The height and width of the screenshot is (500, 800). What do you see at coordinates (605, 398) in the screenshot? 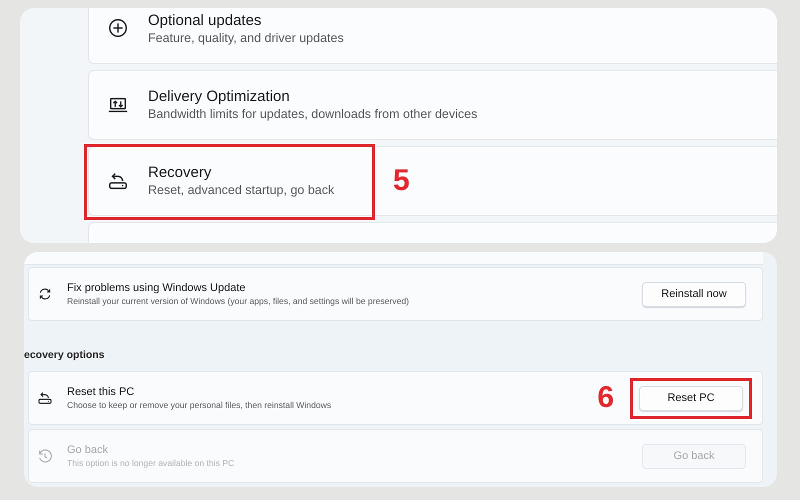
I see `step-number: 6` at bounding box center [605, 398].